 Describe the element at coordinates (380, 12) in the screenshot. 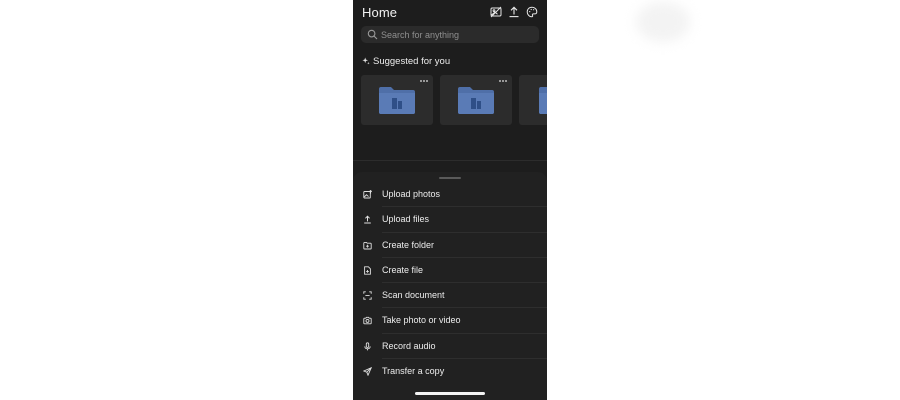

I see `page-title: Home` at that location.